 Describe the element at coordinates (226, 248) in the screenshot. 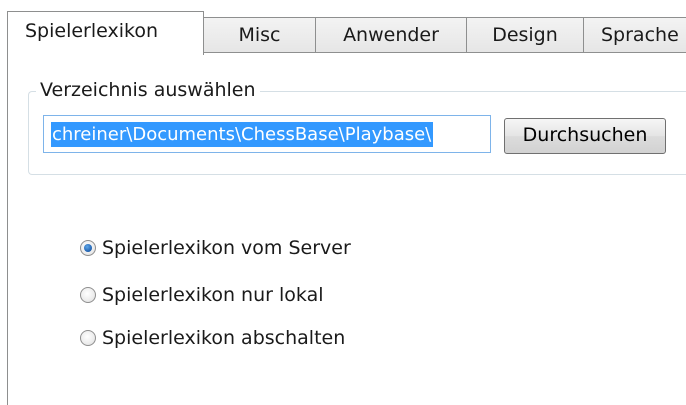

I see `radio-label-server: Spielerlexikon vom Server` at that location.